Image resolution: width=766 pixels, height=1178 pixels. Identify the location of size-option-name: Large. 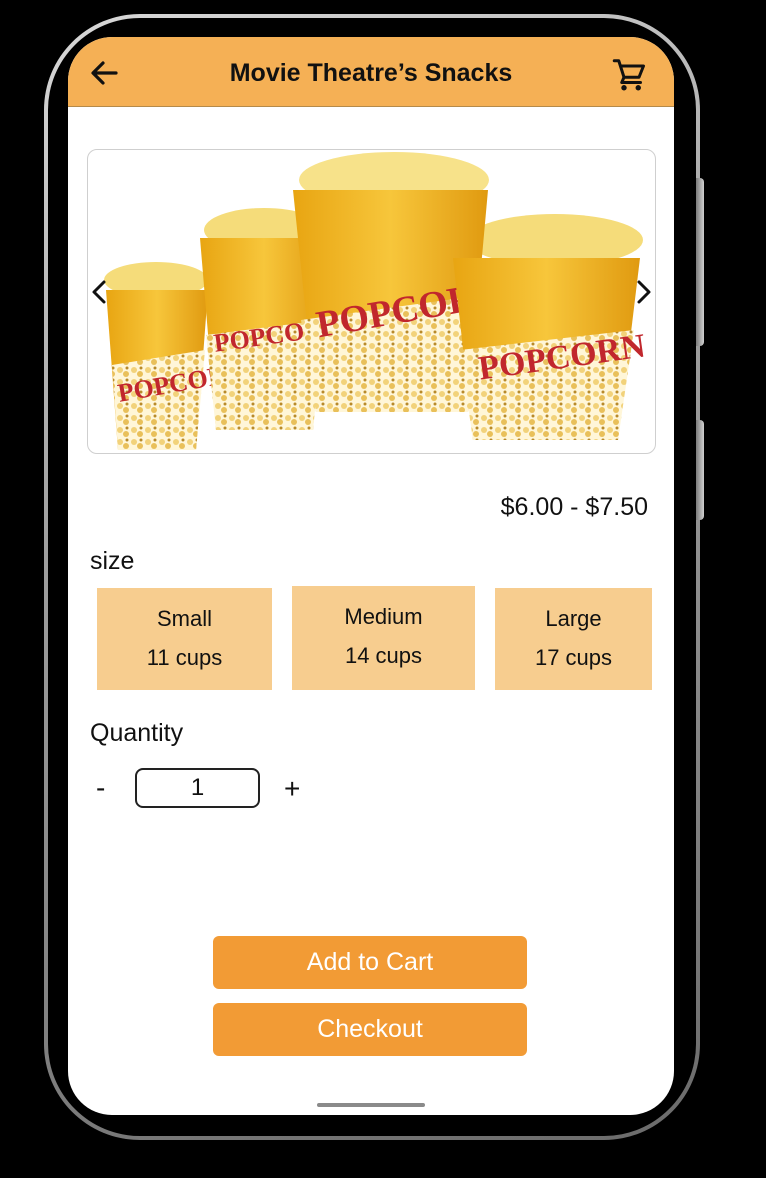
(573, 618).